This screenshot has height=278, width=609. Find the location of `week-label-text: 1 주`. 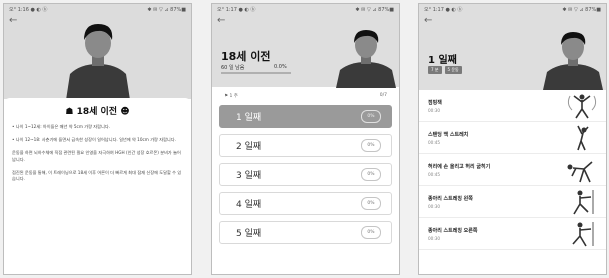

week-label-text: 1 주 is located at coordinates (233, 96).